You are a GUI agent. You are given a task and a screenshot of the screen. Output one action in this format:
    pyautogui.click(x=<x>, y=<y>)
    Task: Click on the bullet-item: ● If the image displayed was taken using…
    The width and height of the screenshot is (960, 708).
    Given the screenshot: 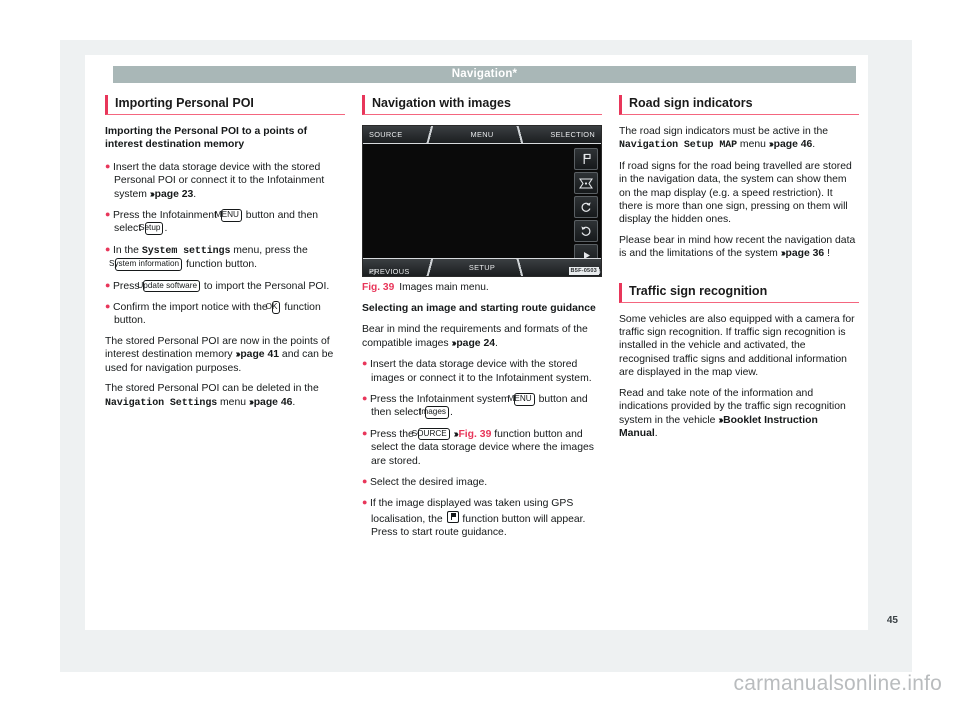 What is the action you would take?
    pyautogui.click(x=474, y=518)
    